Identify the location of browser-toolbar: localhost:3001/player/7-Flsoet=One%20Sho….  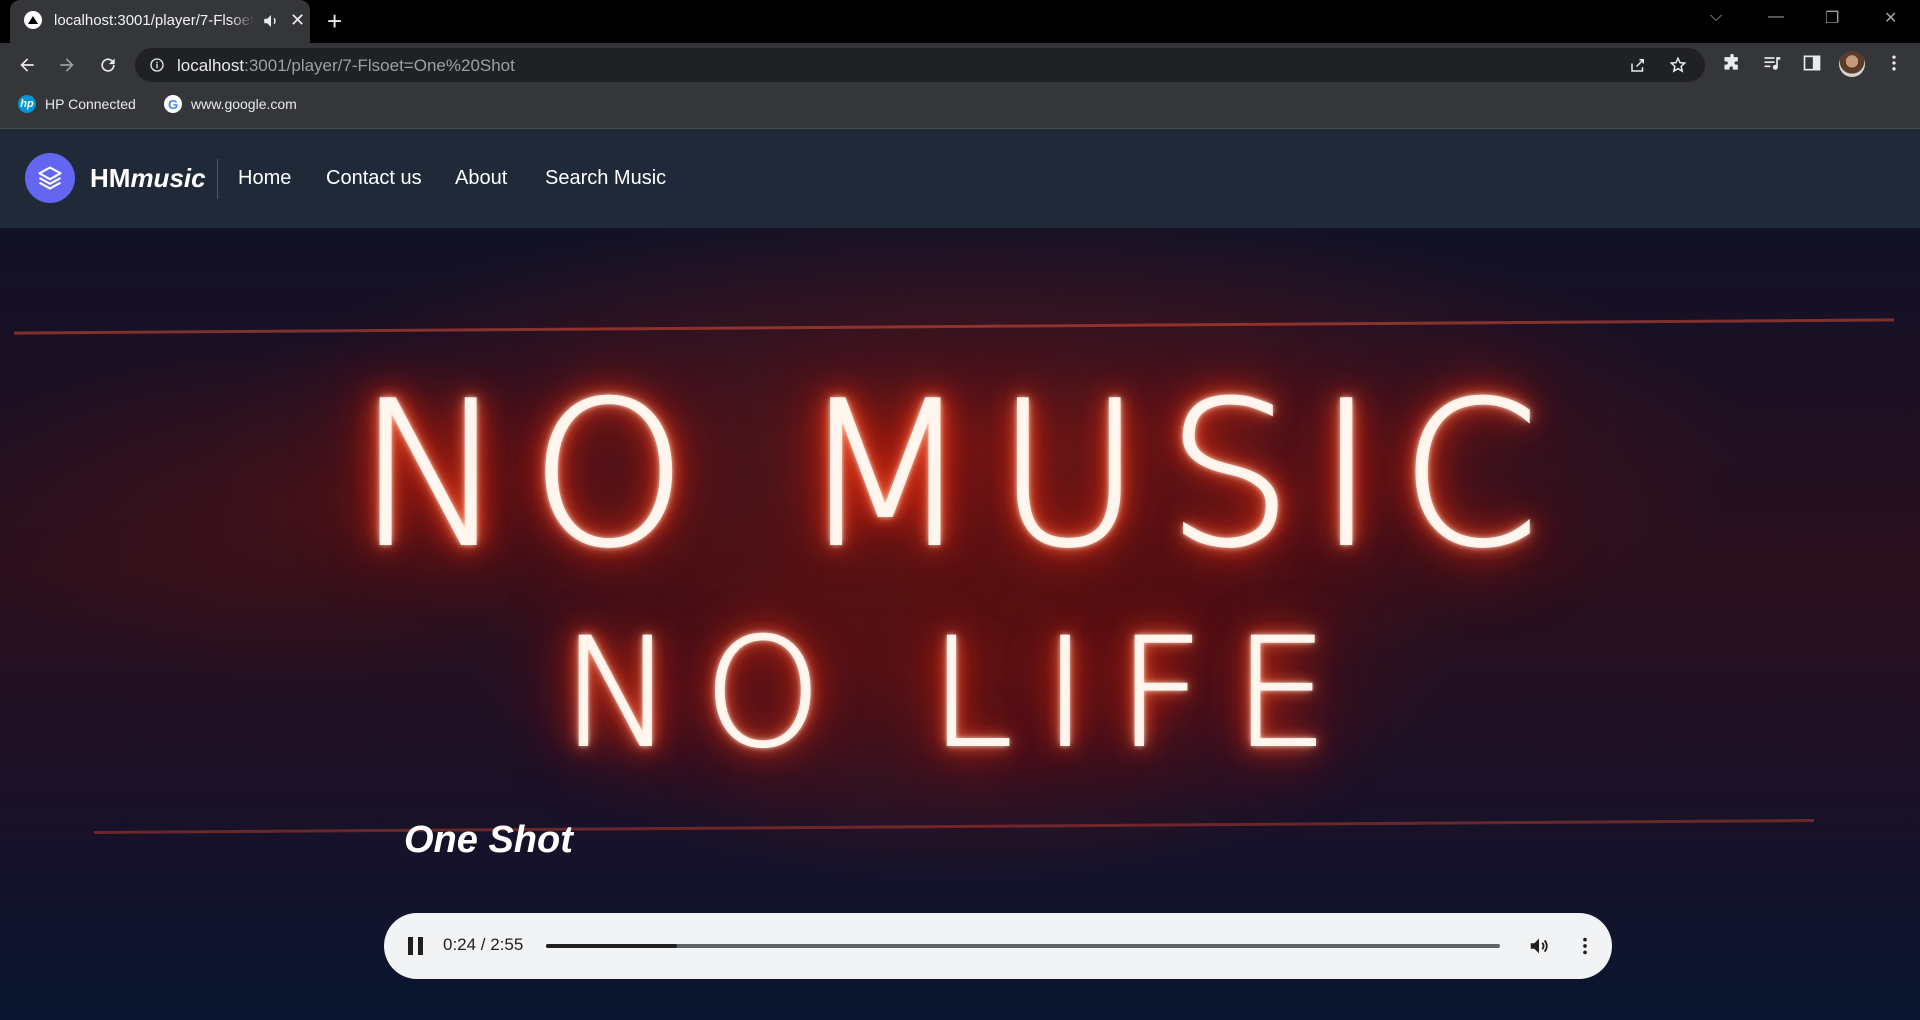
(960, 64).